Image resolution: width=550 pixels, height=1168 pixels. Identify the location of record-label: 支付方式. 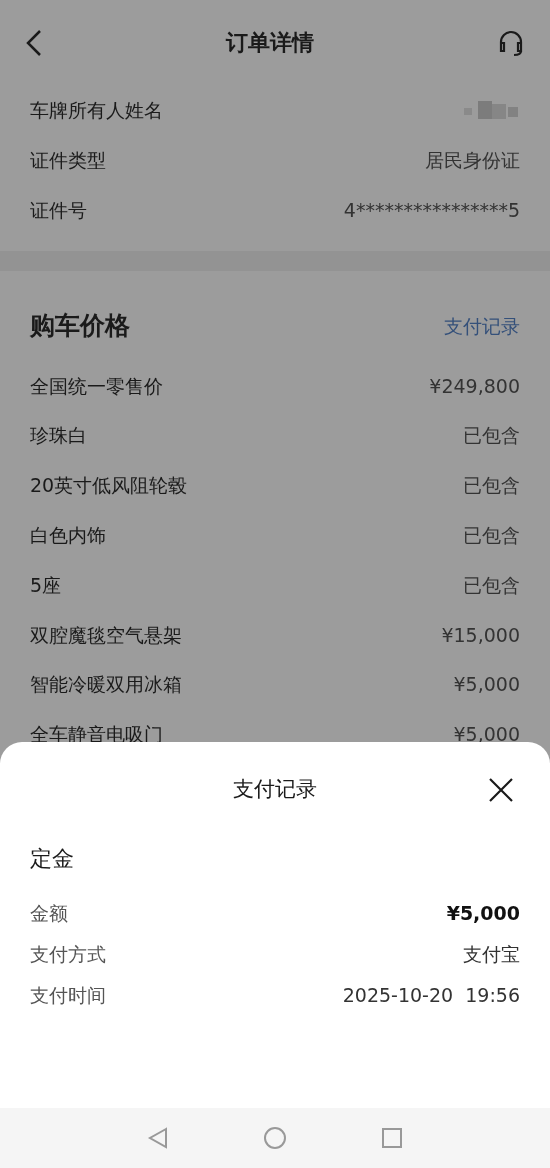
(68, 955).